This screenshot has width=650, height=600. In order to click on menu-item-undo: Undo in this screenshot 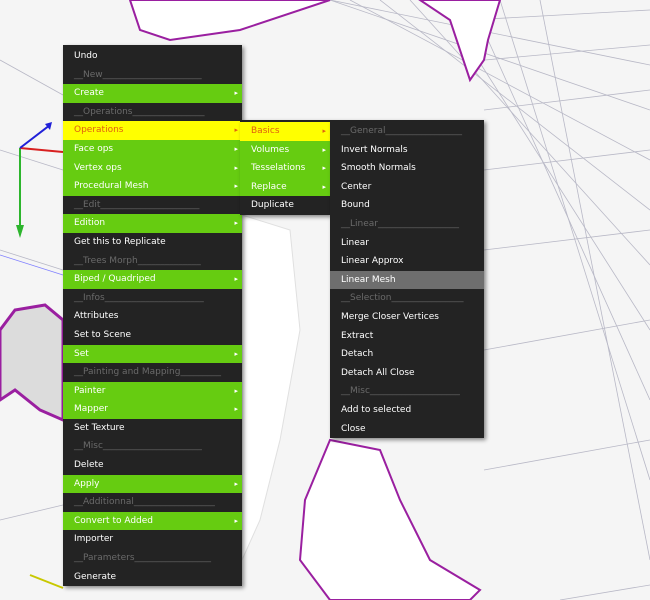, I will do `click(152, 56)`.